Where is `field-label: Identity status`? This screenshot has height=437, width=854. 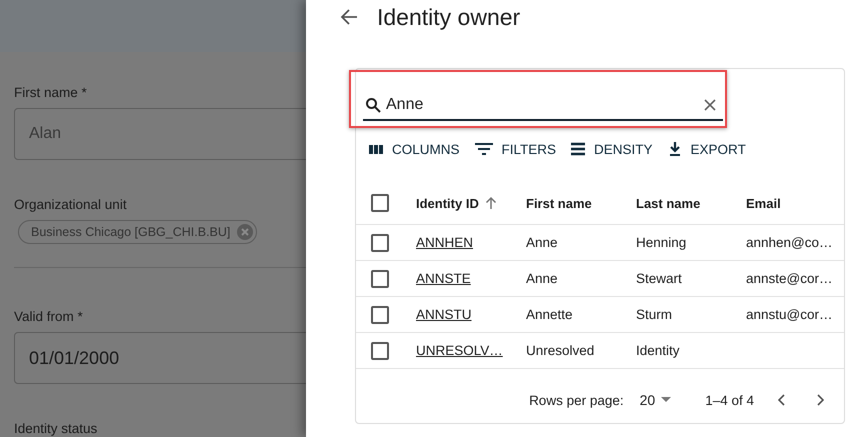 field-label: Identity status is located at coordinates (56, 428).